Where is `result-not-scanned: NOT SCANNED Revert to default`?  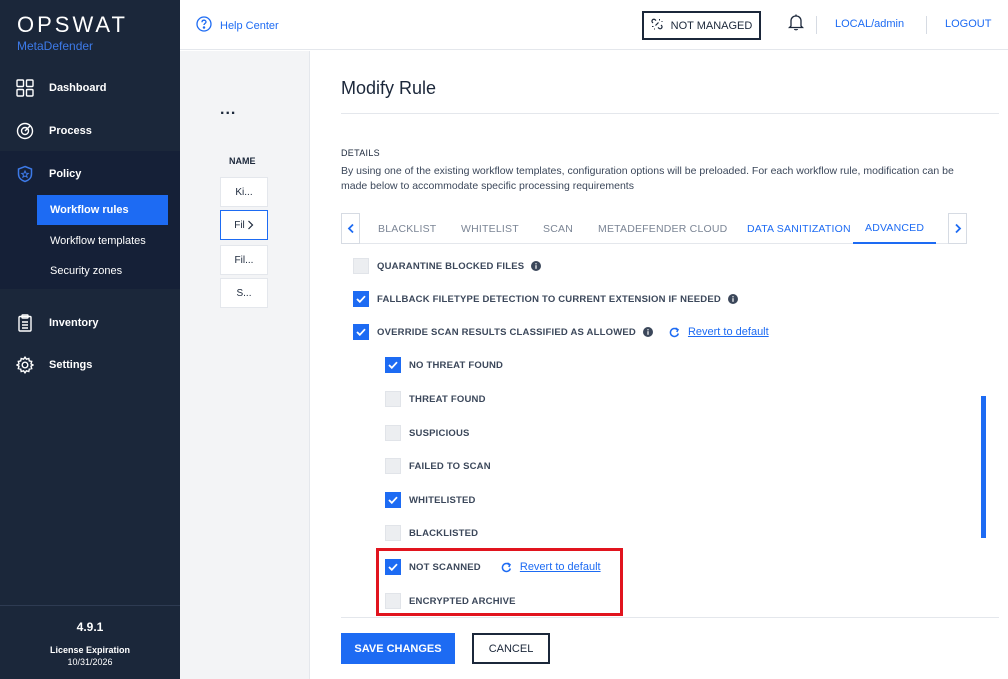
result-not-scanned: NOT SCANNED Revert to default is located at coordinates (493, 567).